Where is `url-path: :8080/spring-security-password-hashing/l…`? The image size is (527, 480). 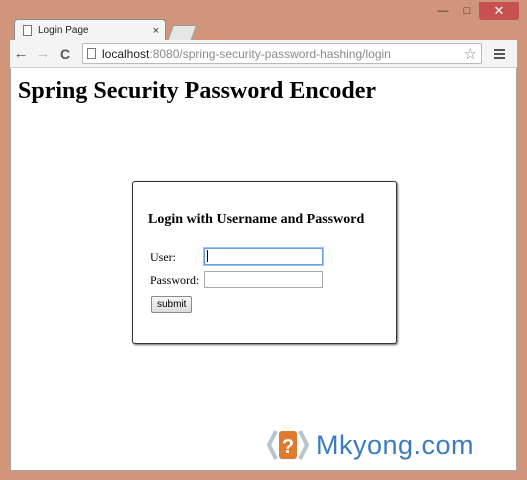
url-path: :8080/spring-security-password-hashing/l… is located at coordinates (270, 53).